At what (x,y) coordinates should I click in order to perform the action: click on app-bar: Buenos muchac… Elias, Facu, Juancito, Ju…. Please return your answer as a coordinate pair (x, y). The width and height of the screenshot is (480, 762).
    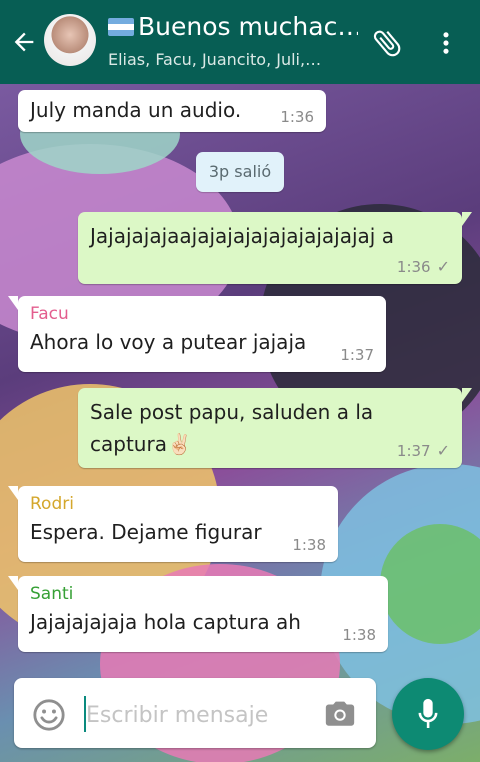
    Looking at the image, I should click on (240, 42).